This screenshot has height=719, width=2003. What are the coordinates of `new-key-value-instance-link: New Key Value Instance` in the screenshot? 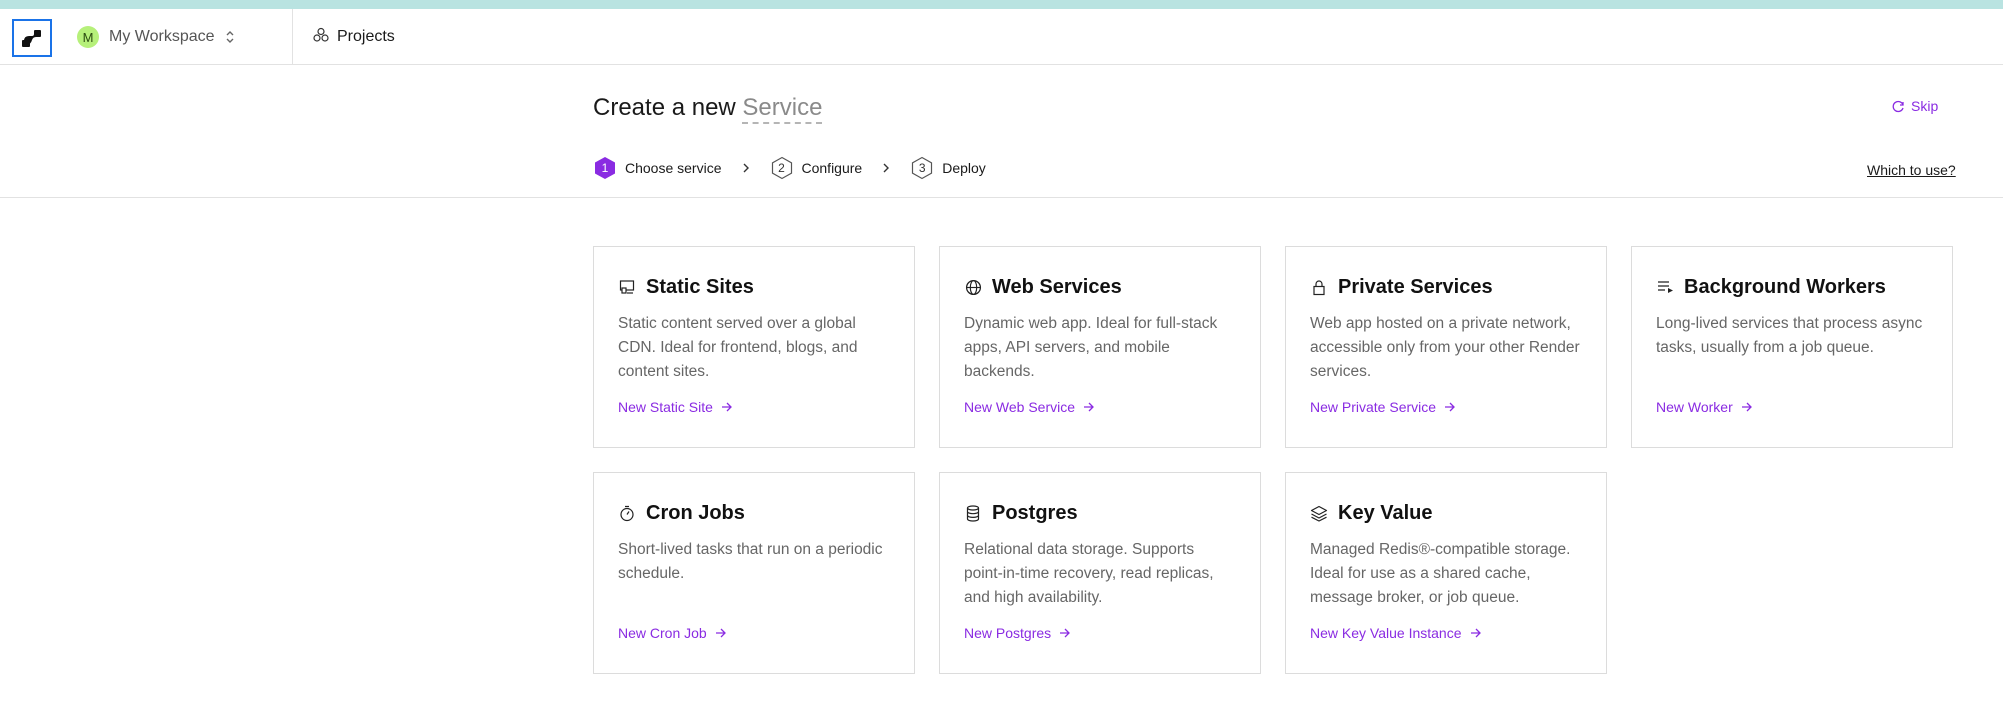 It's located at (1396, 633).